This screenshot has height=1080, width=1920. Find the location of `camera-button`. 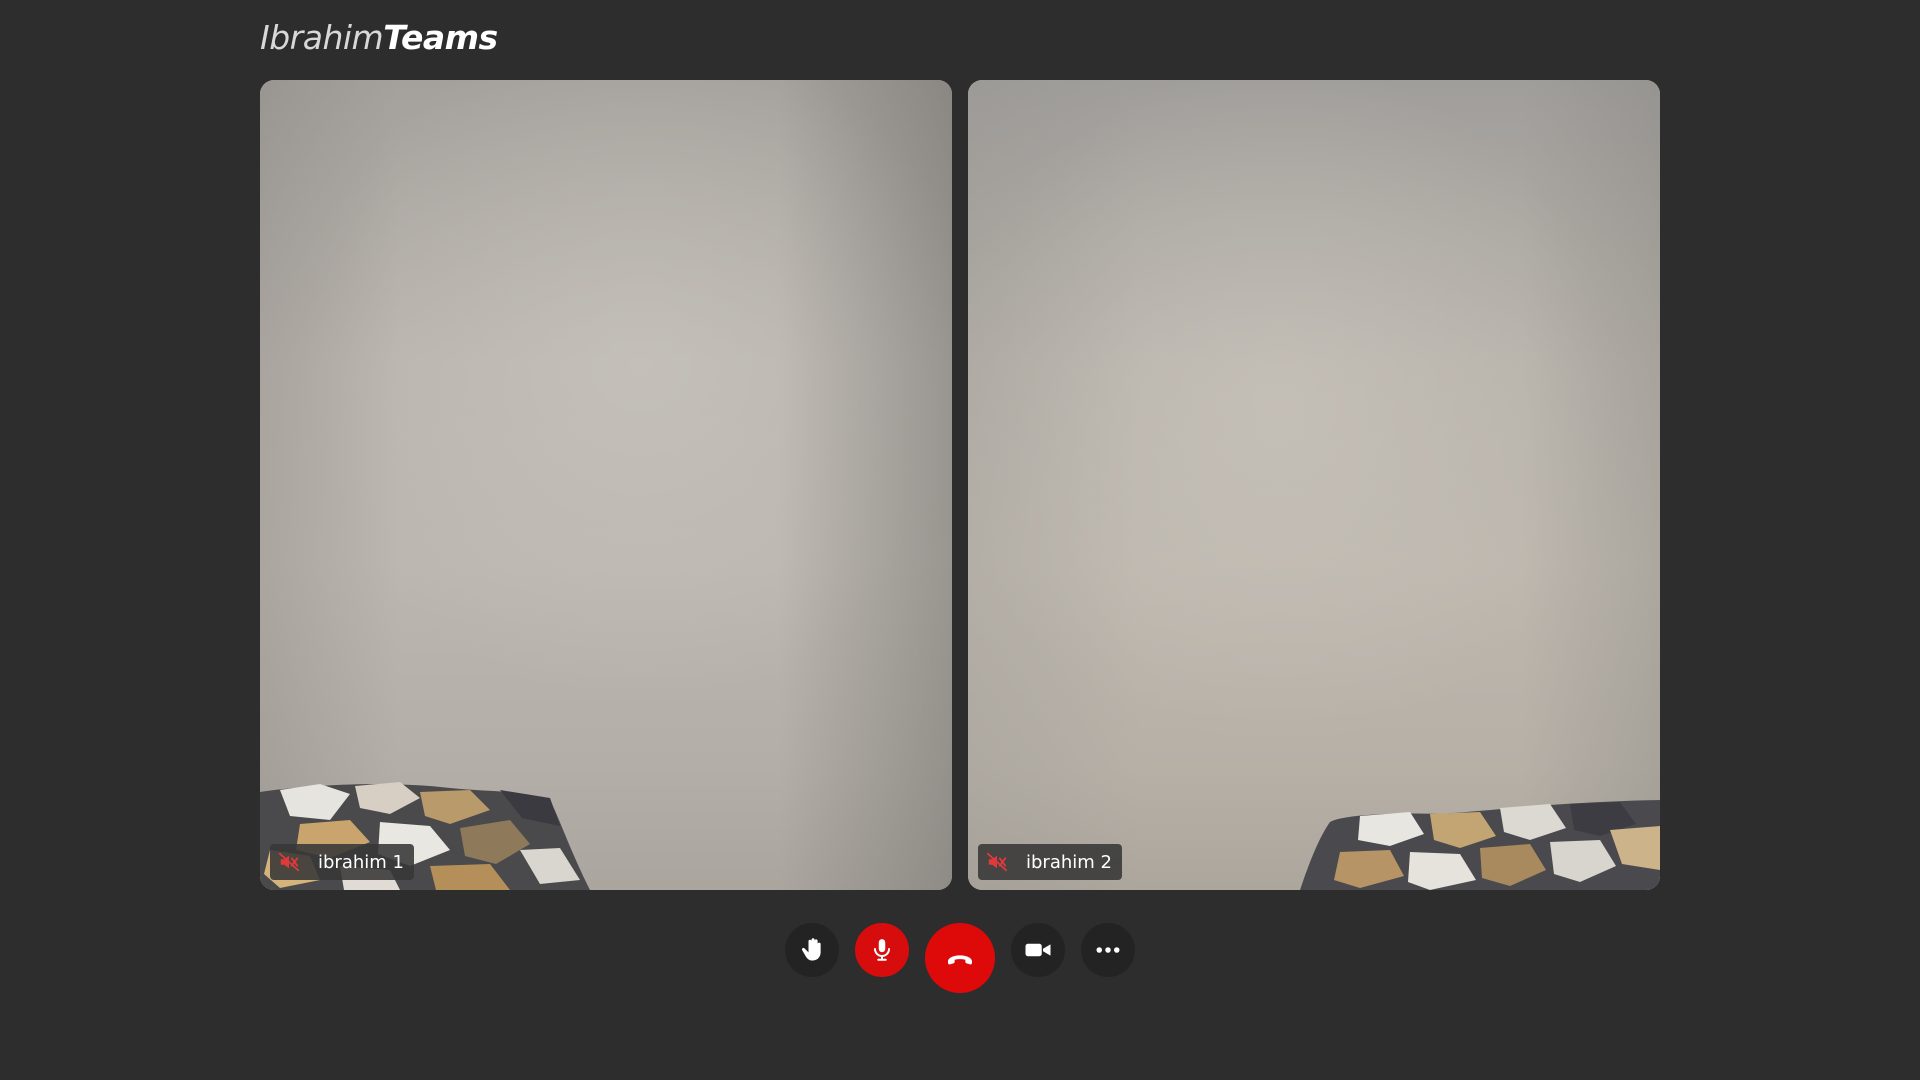

camera-button is located at coordinates (1038, 950).